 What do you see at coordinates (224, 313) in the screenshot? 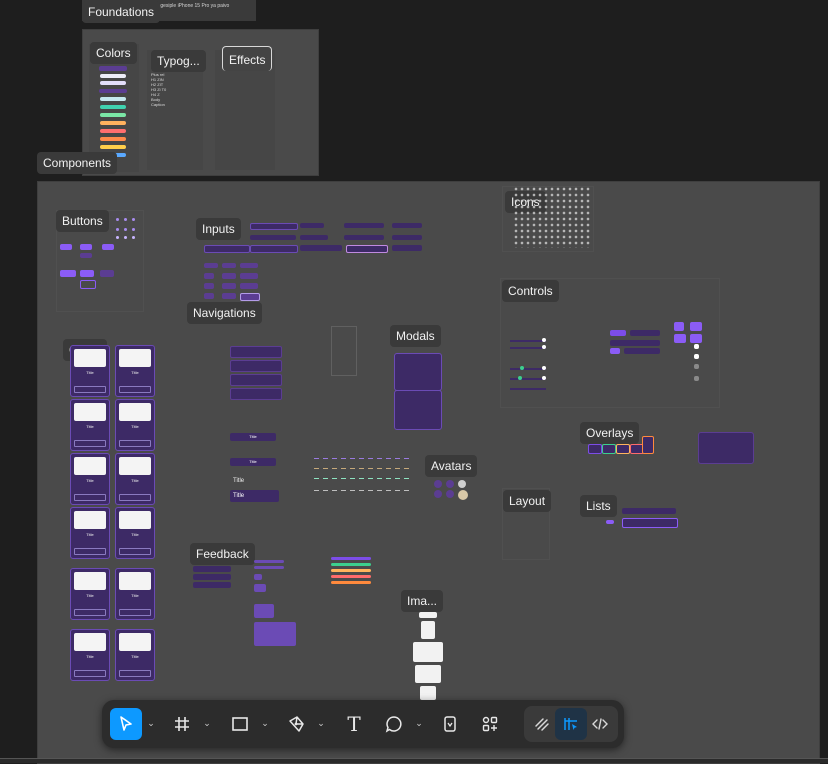
I see `navigations-label: Navigations` at bounding box center [224, 313].